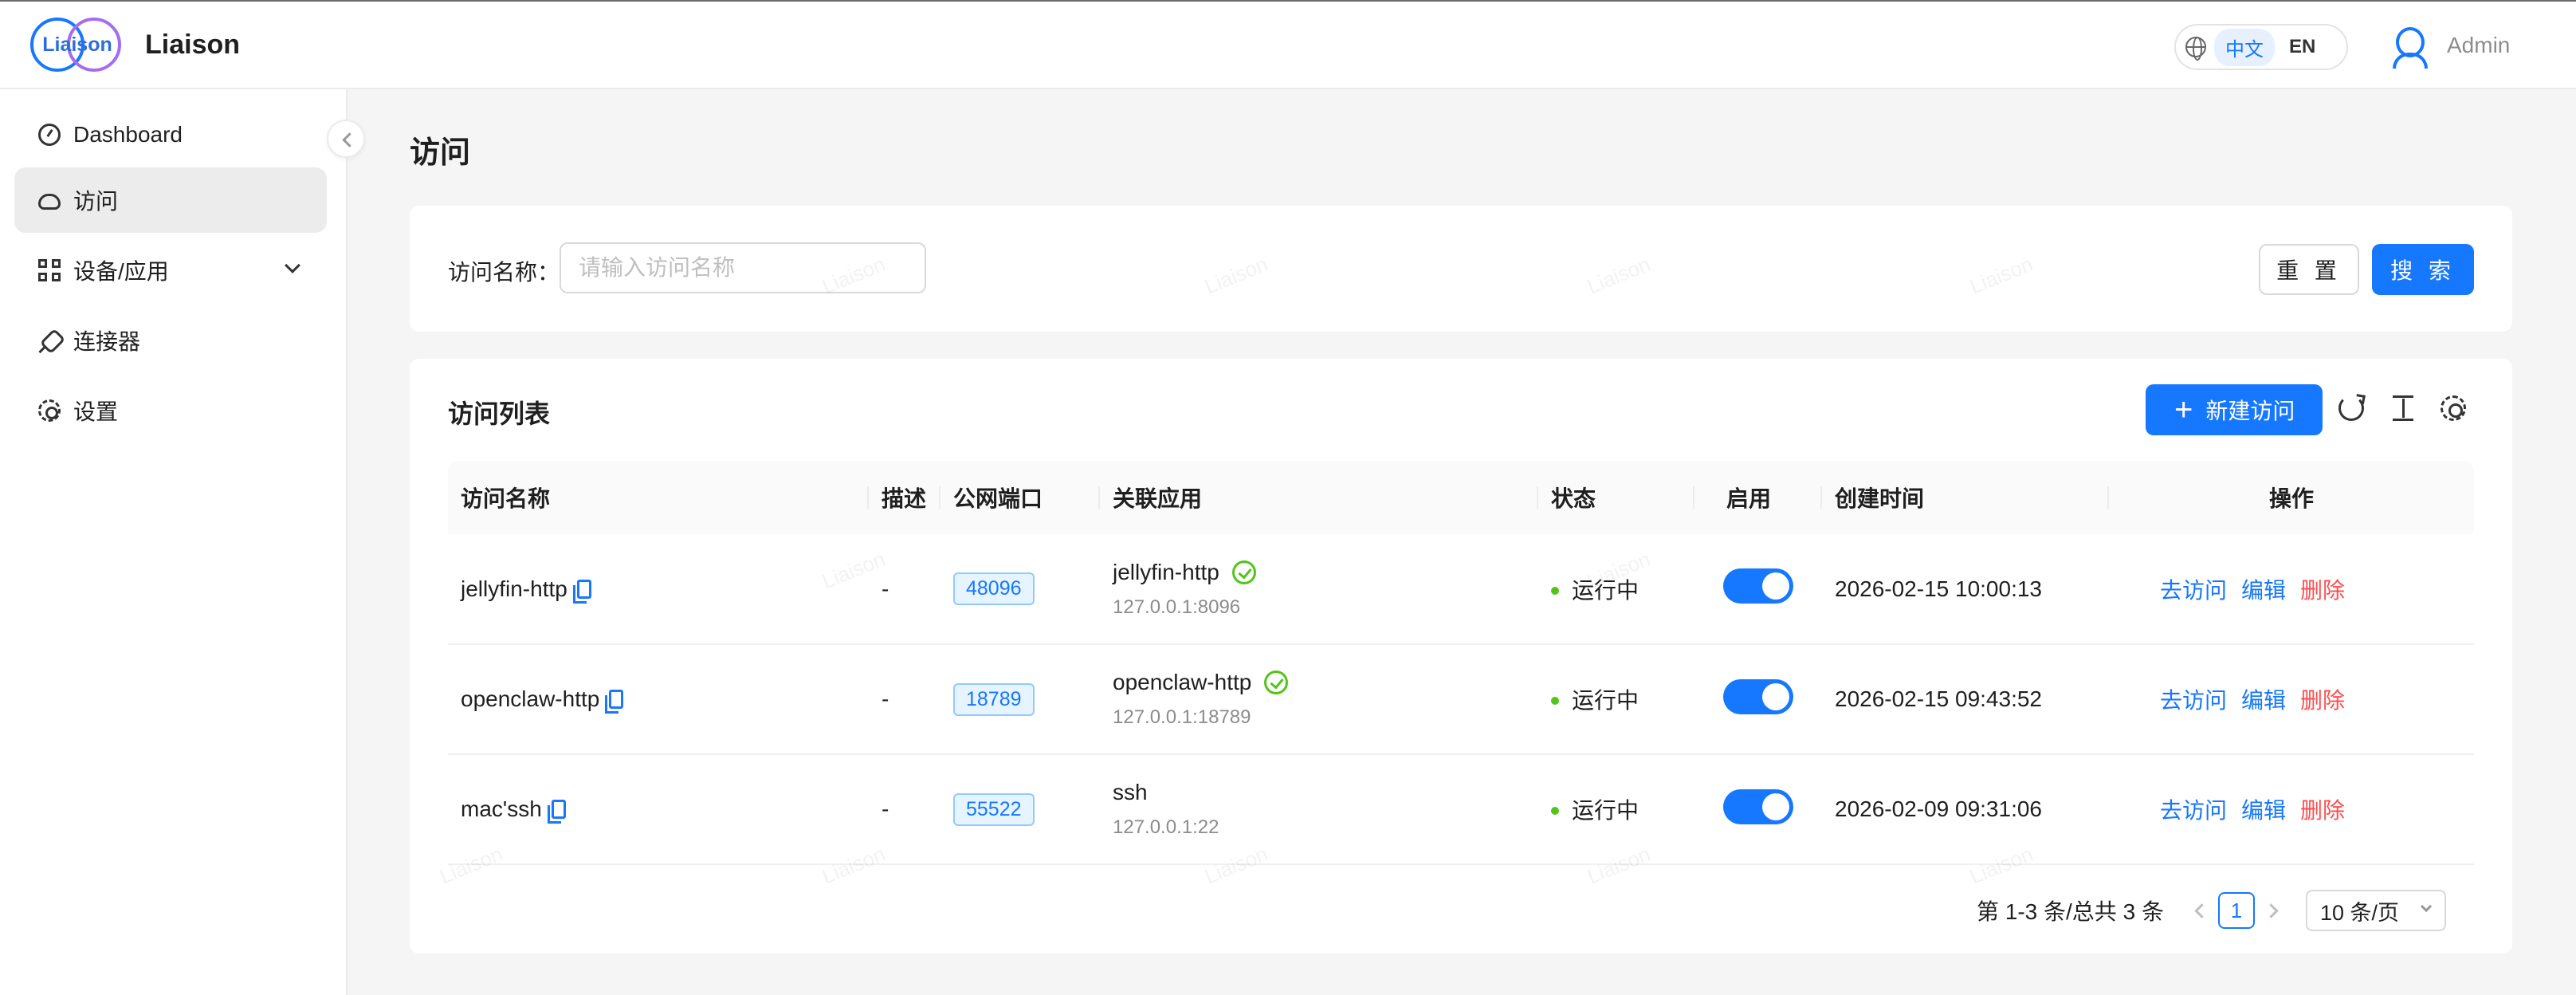 The width and height of the screenshot is (2576, 995). What do you see at coordinates (743, 267) in the screenshot?
I see `access-name-input` at bounding box center [743, 267].